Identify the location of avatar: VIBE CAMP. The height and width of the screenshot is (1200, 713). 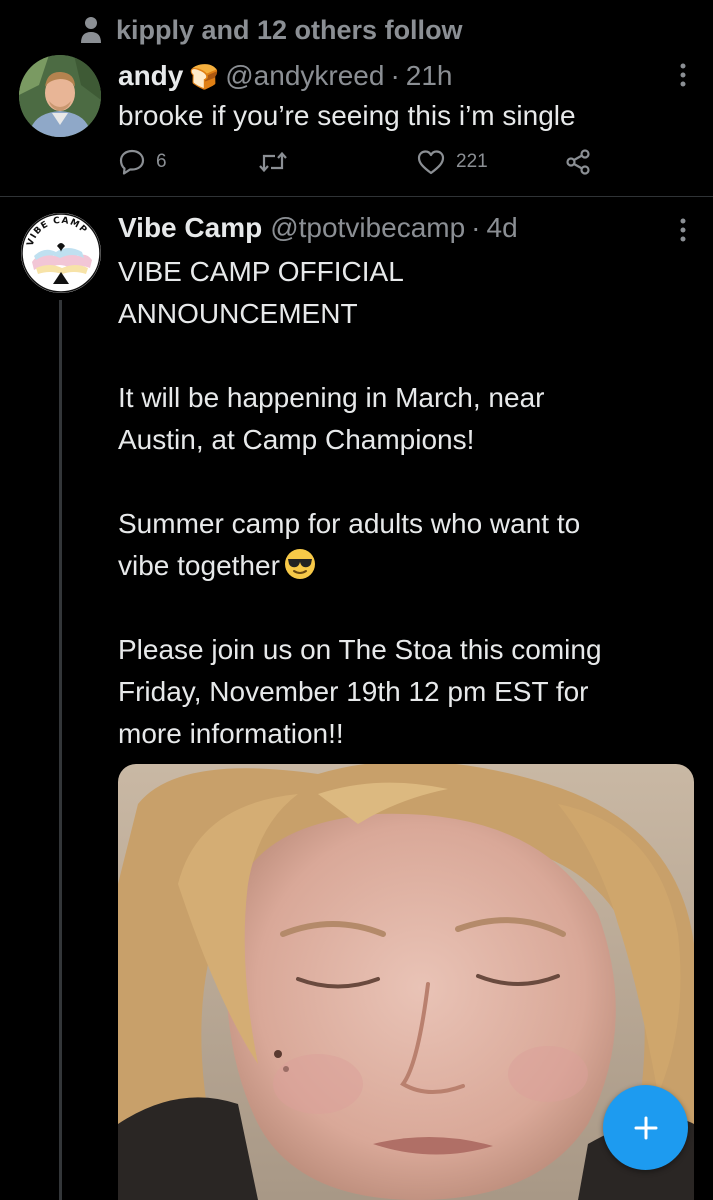
(61, 253).